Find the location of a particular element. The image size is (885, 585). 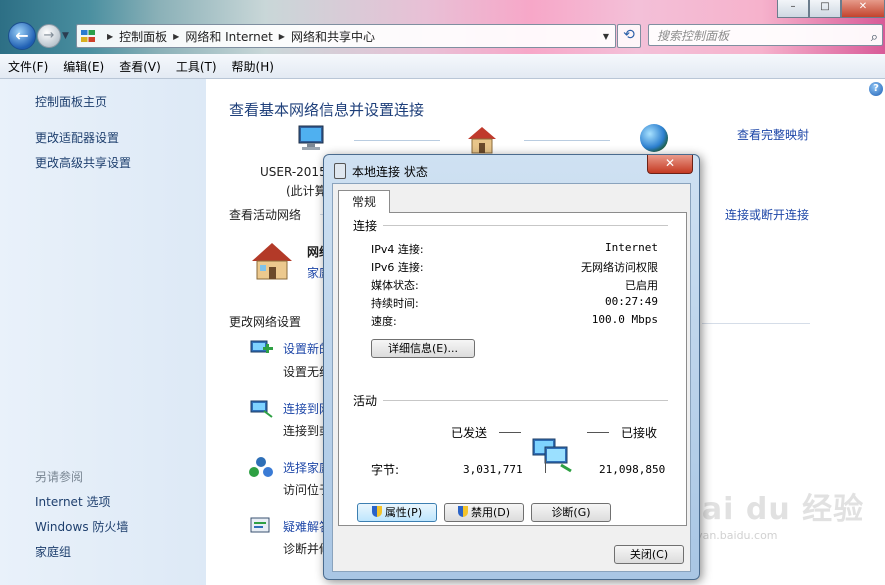

change-settings-label: 更改网络设置 is located at coordinates (265, 322).